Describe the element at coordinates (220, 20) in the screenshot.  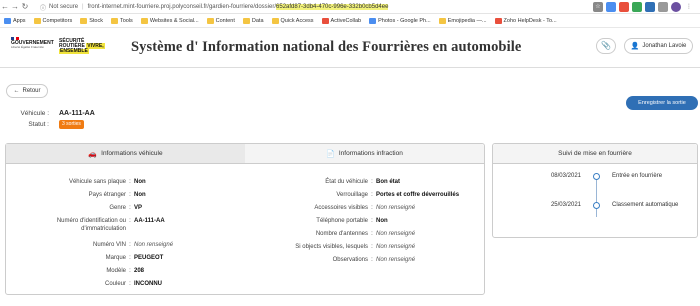
I see `bookmark-folder: Content` at that location.